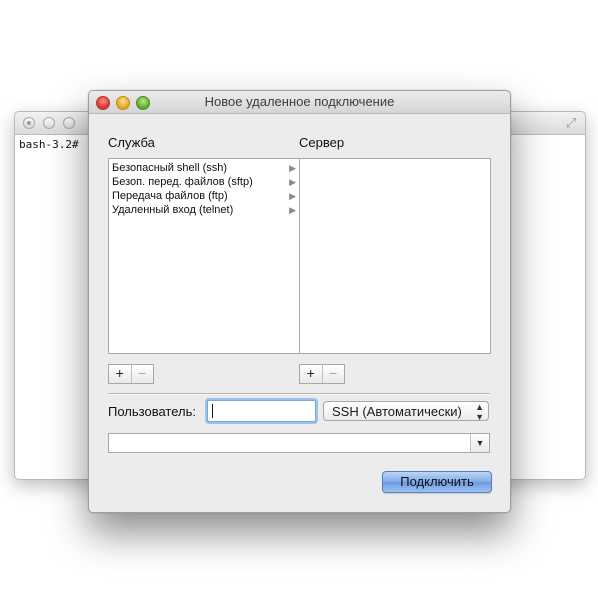 This screenshot has height=600, width=598. I want to click on updown-arrows-icon: ▲ ▼, so click(479, 412).